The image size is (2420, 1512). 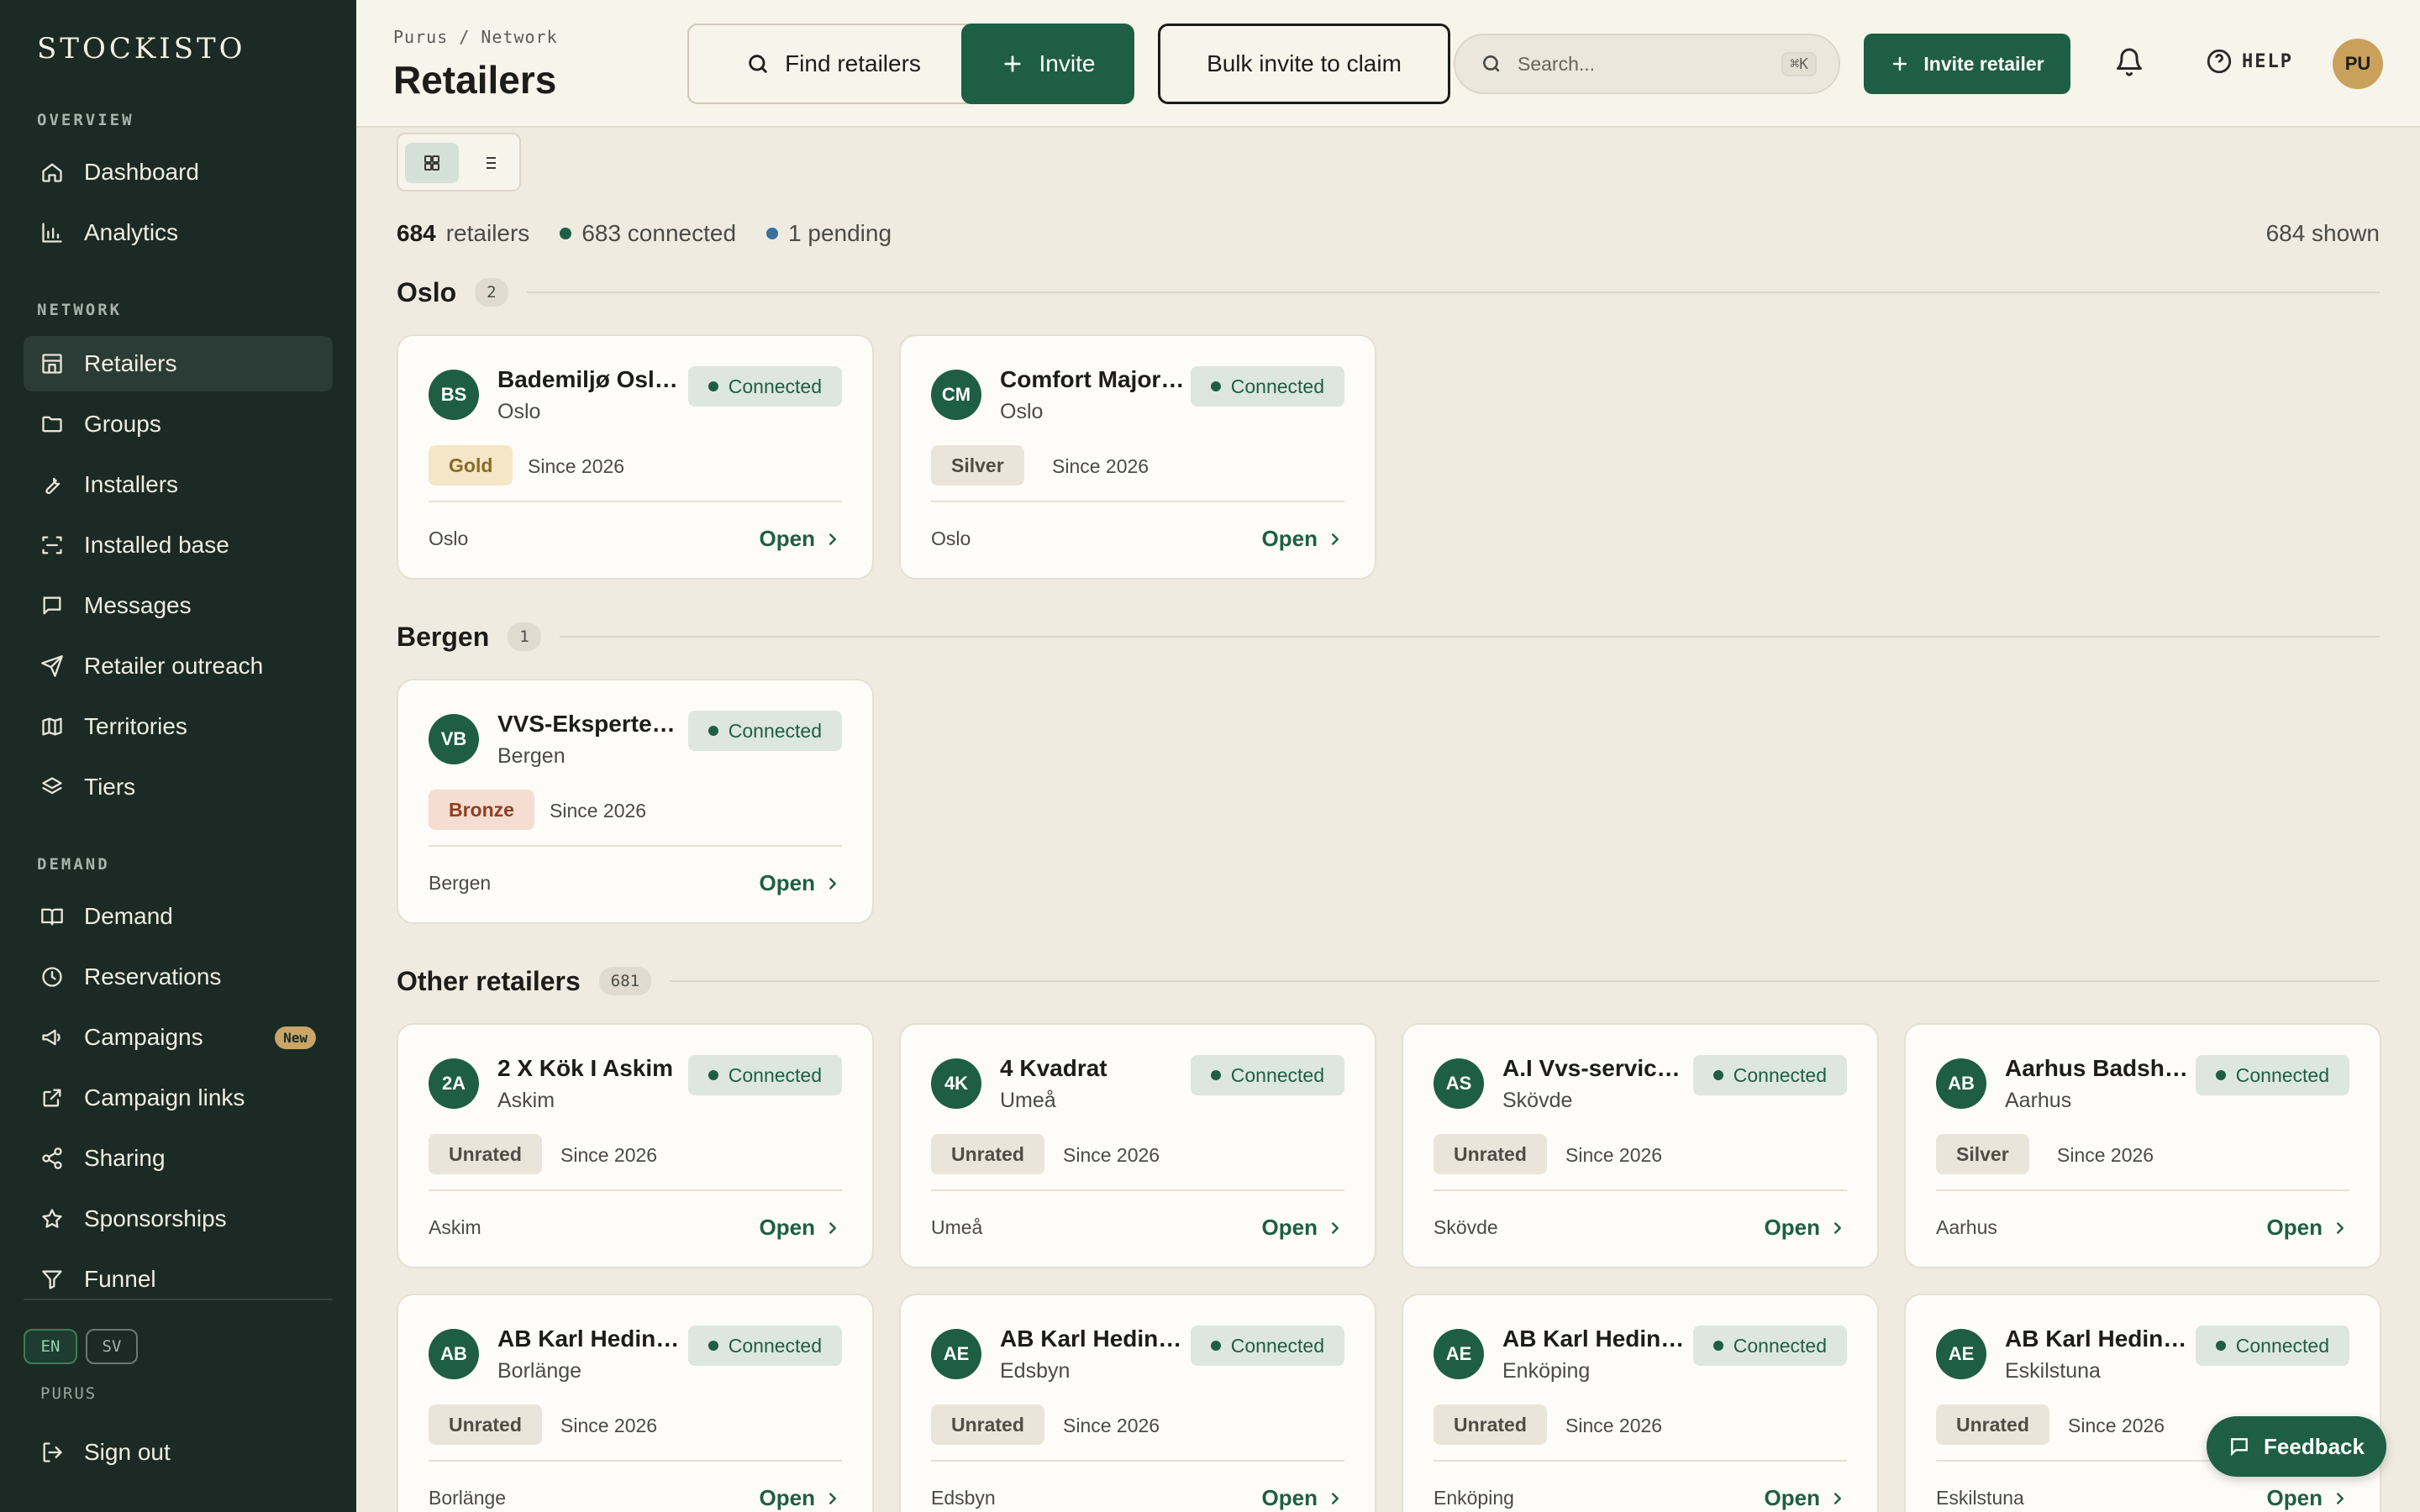 I want to click on view-toggle, so click(x=459, y=162).